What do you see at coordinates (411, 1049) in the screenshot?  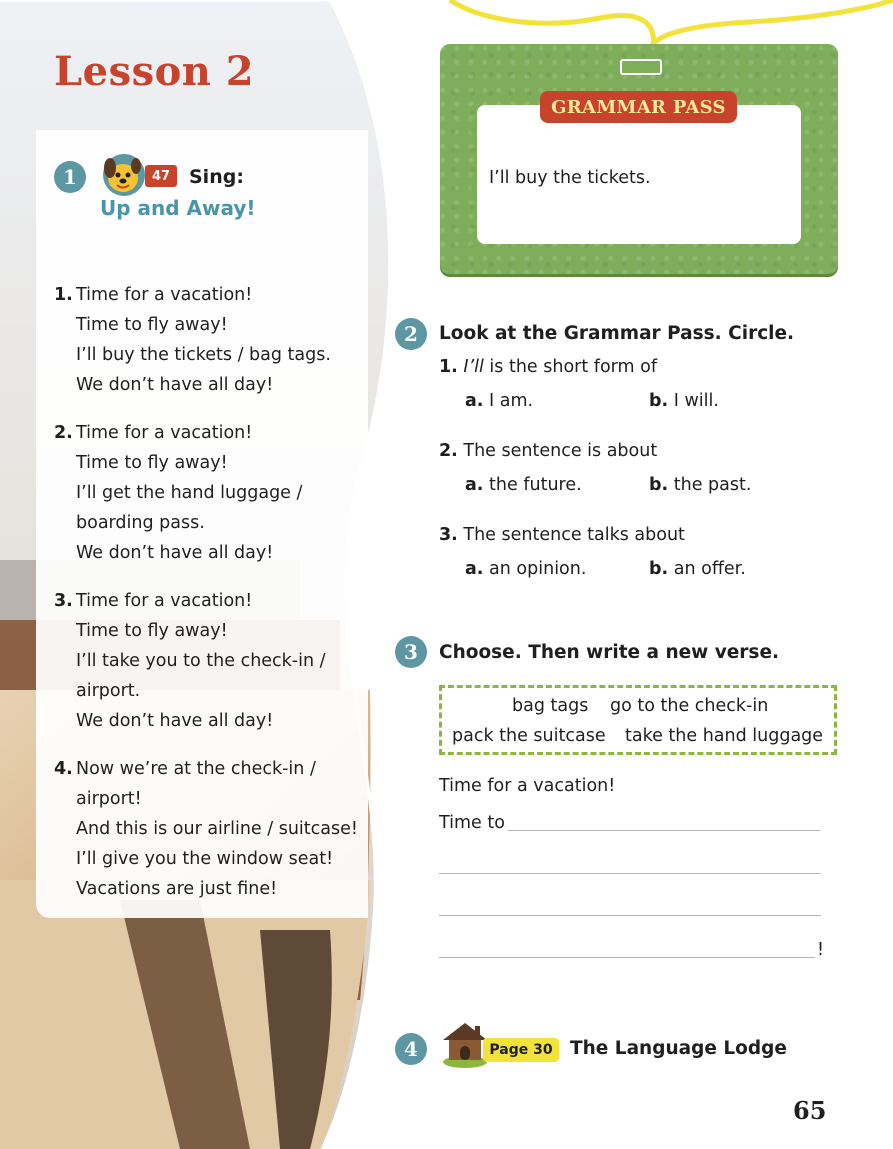 I see `activity-4-number: 4` at bounding box center [411, 1049].